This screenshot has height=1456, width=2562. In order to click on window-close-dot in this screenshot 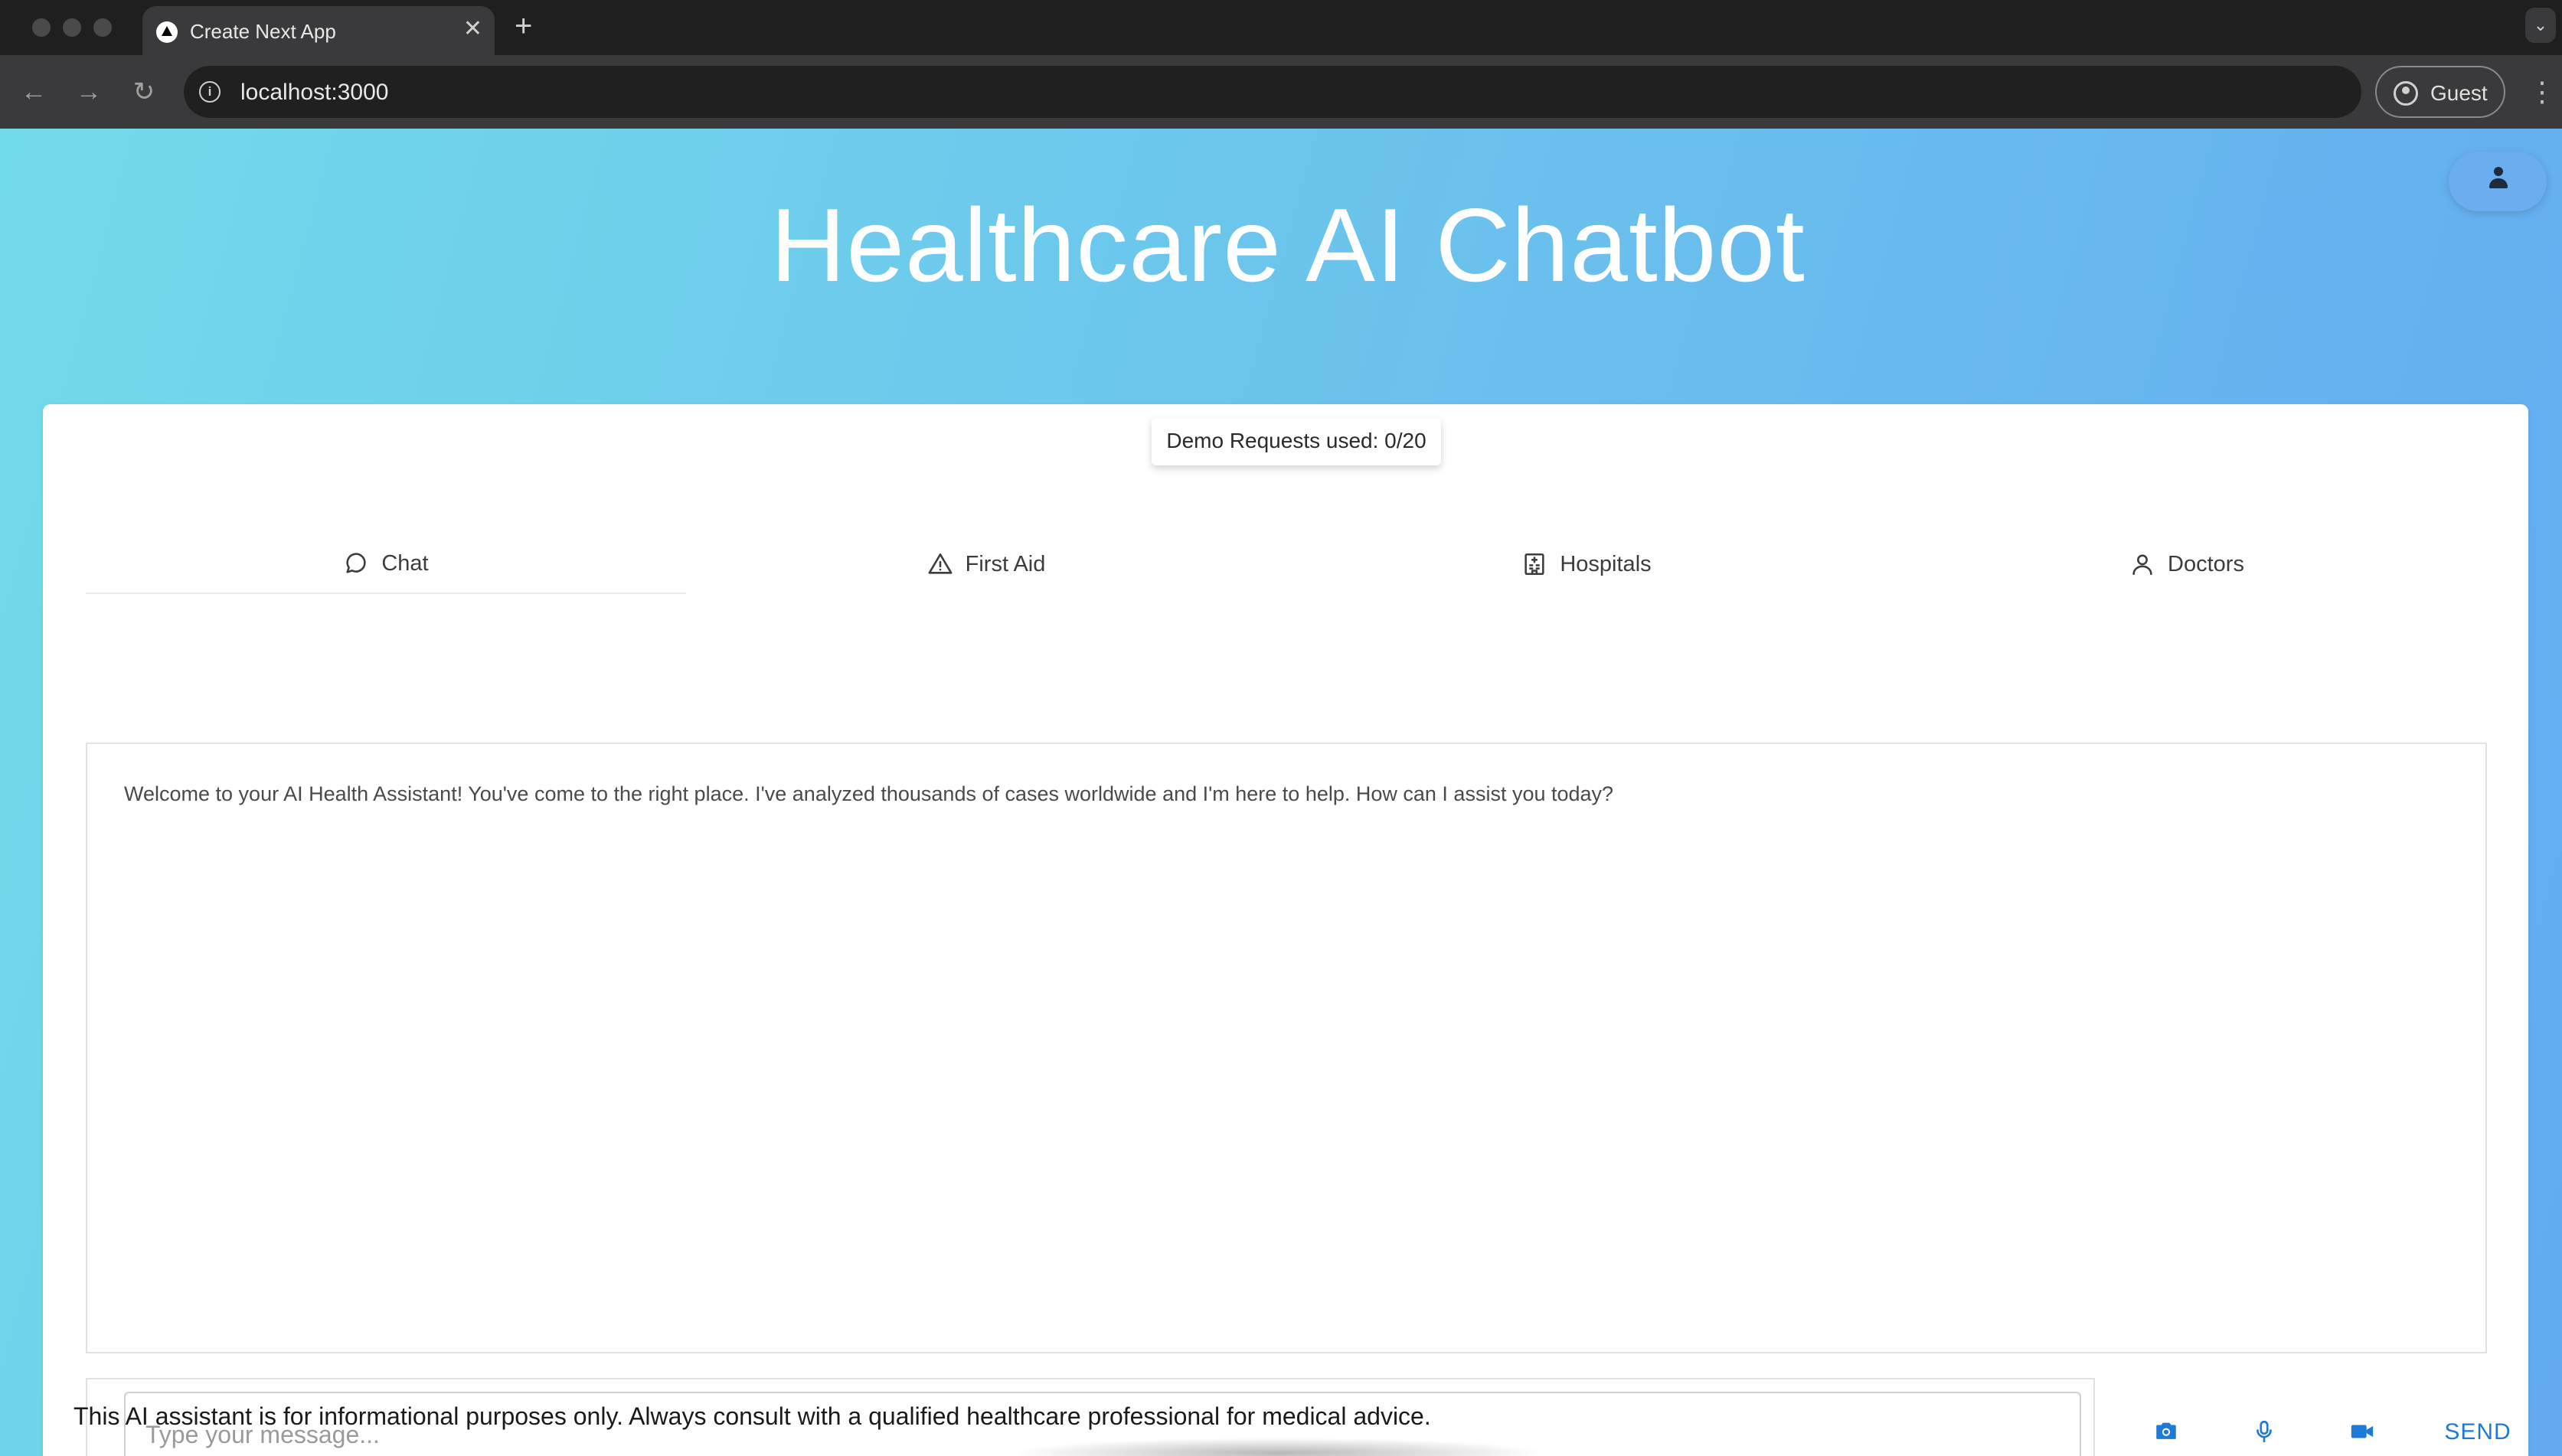, I will do `click(41, 27)`.